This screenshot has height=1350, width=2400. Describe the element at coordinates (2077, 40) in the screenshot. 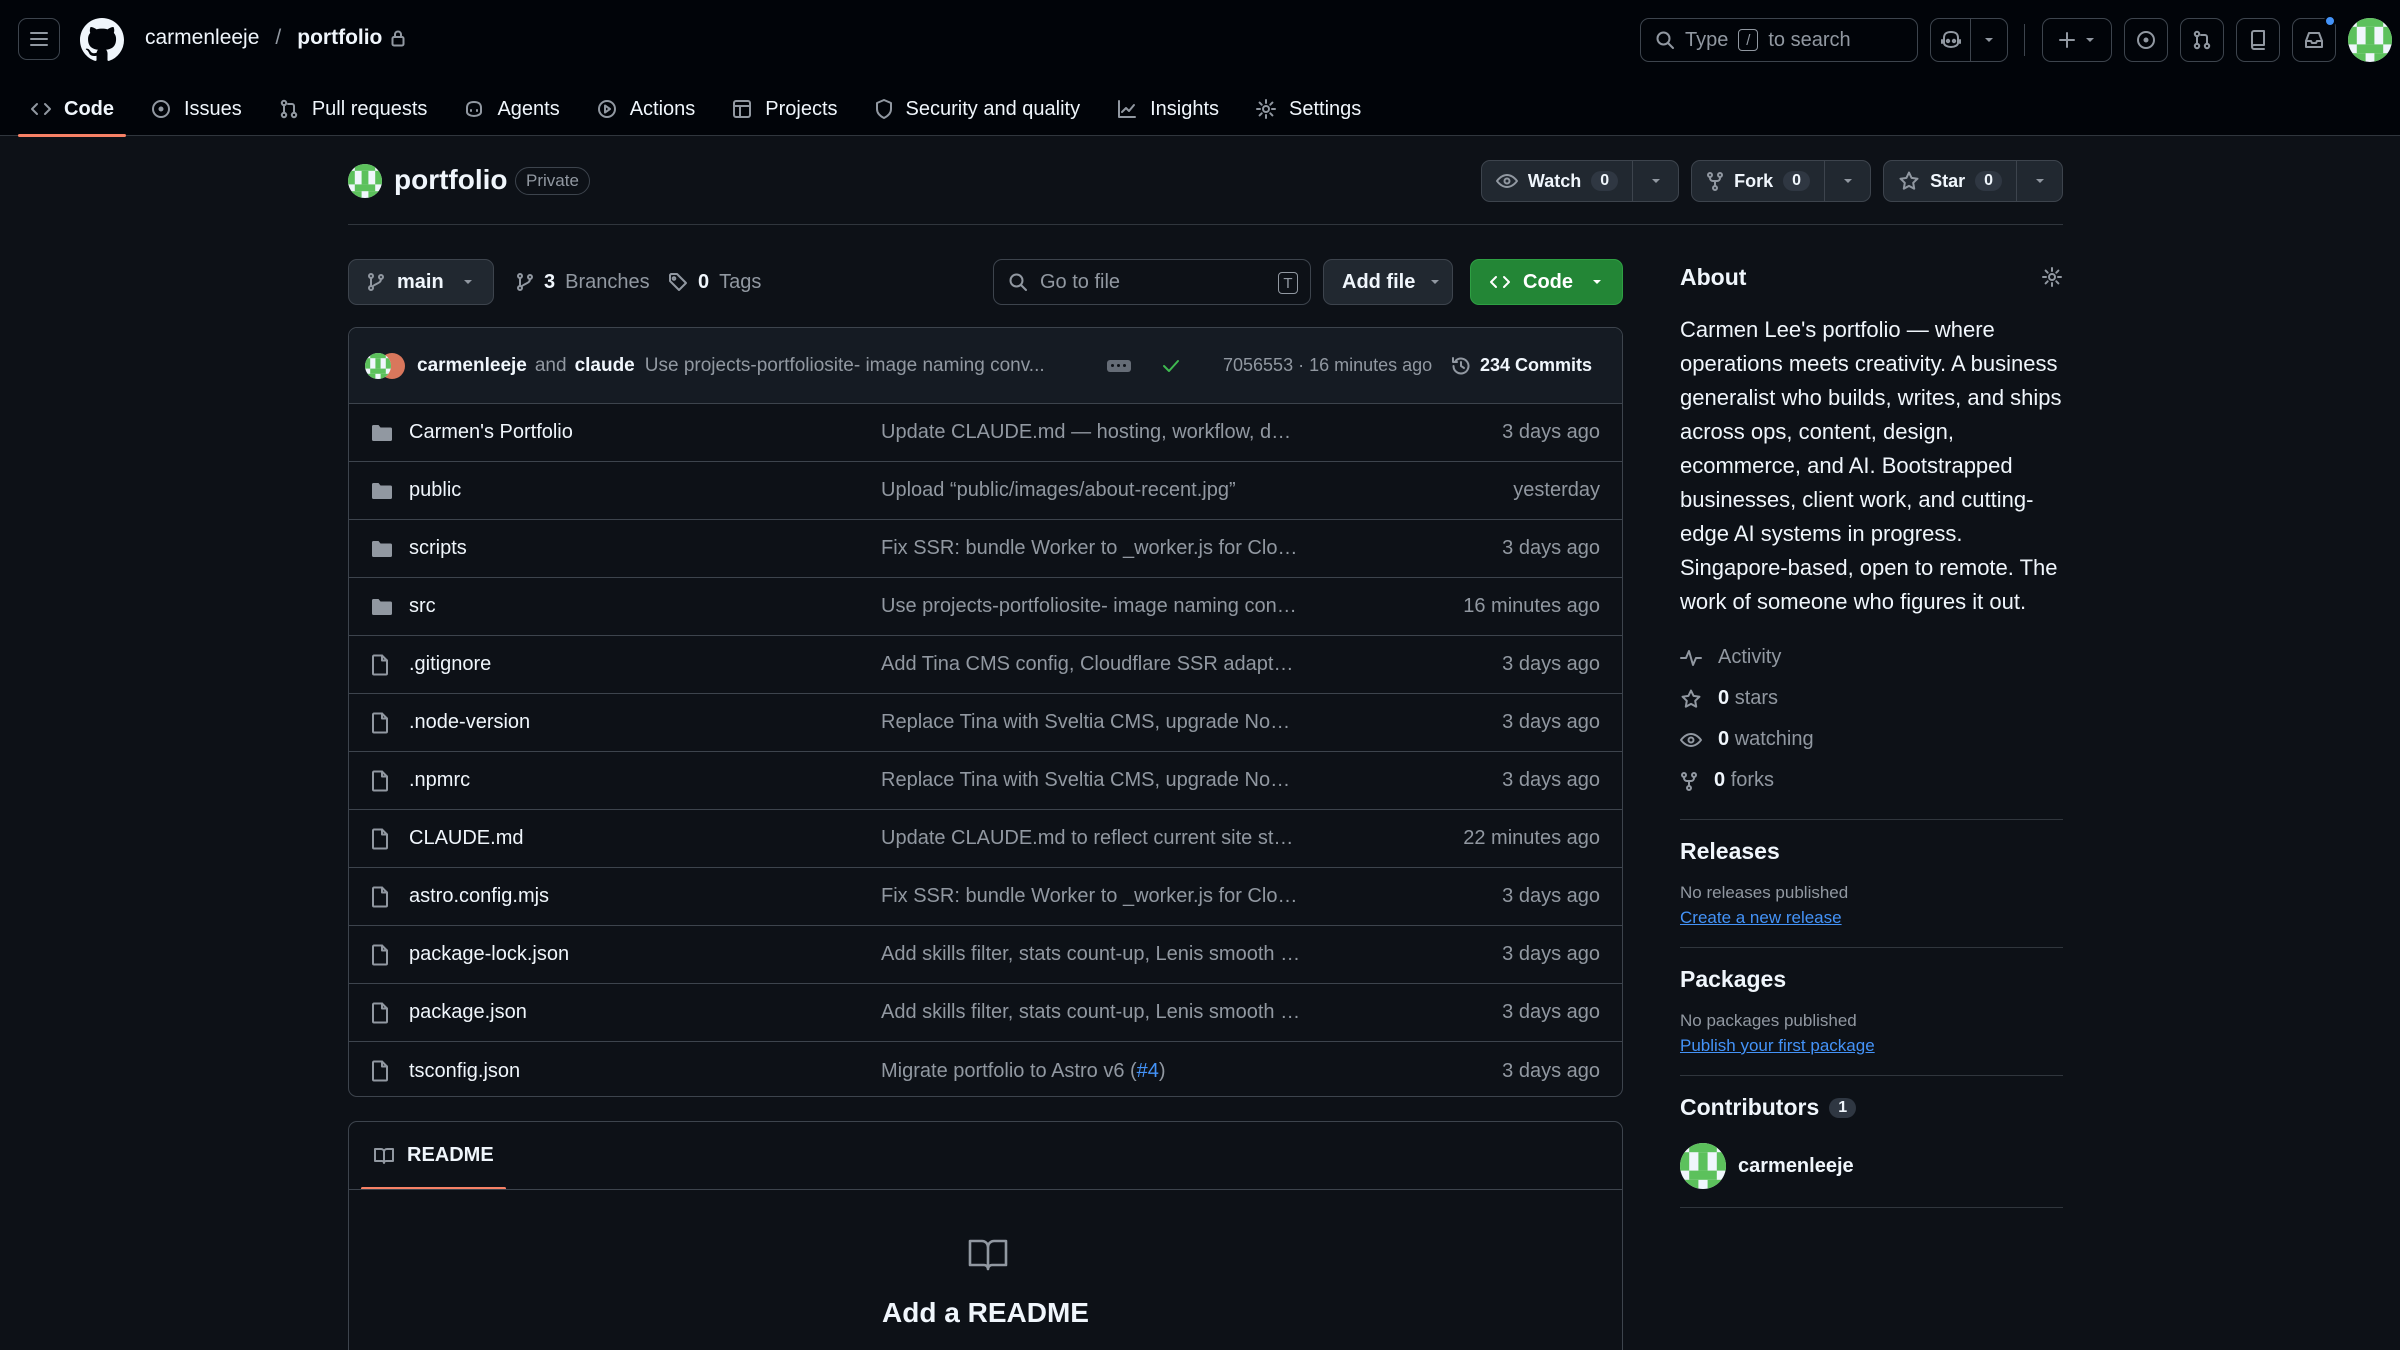

I see `create-new-button` at that location.